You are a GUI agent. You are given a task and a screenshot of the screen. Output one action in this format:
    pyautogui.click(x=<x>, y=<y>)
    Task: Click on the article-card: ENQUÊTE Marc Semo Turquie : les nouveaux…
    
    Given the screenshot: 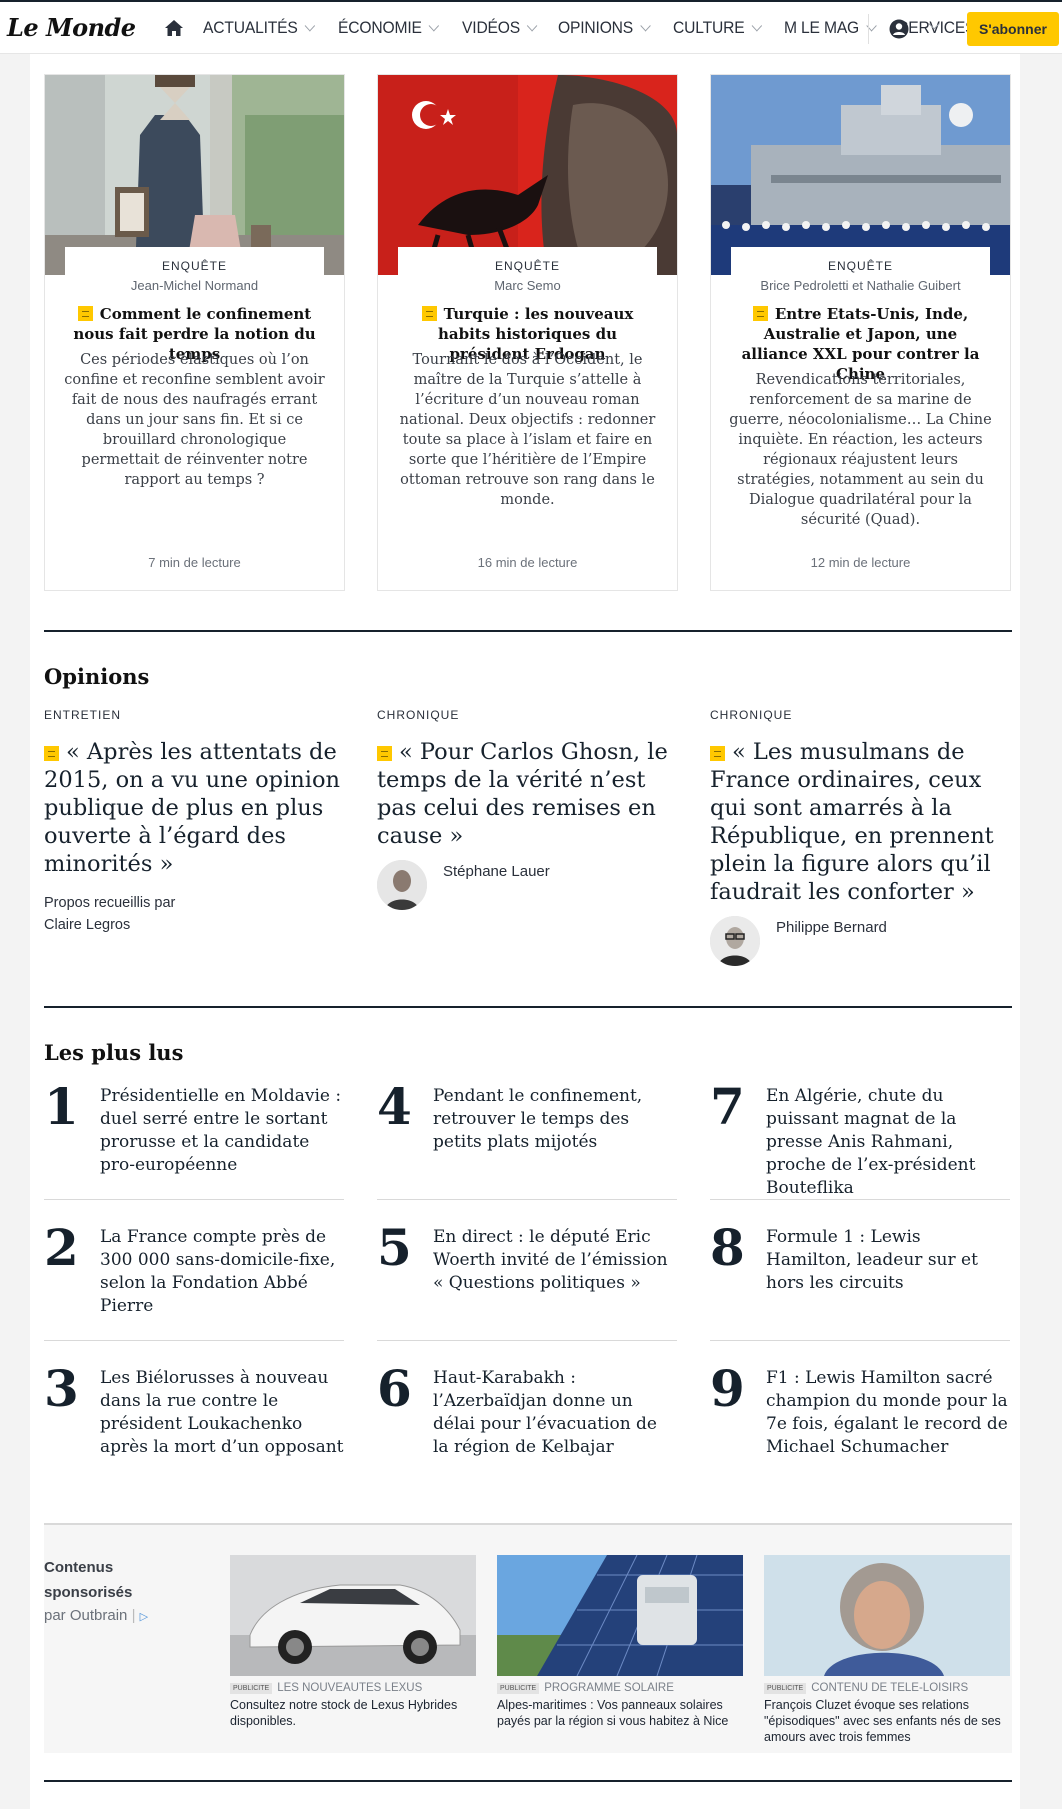 What is the action you would take?
    pyautogui.click(x=527, y=332)
    